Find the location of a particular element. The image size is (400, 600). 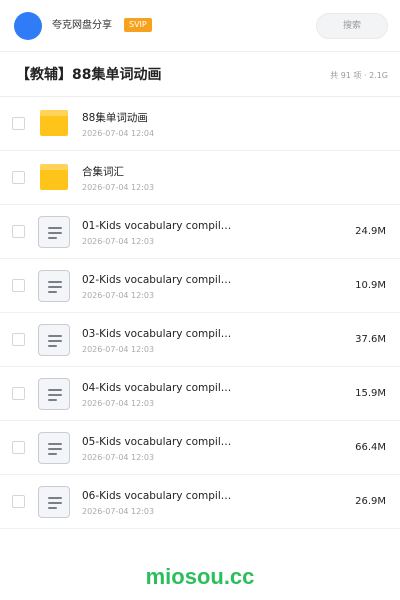

file-size: 24.9M is located at coordinates (370, 231).